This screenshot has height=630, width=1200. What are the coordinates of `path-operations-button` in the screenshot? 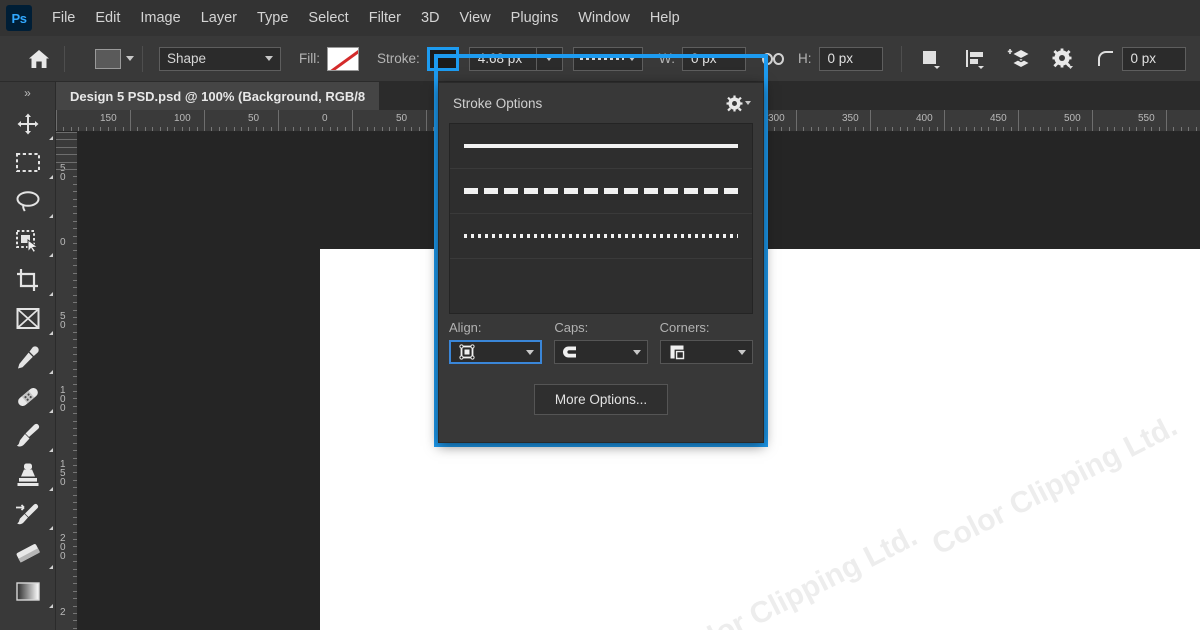 It's located at (931, 59).